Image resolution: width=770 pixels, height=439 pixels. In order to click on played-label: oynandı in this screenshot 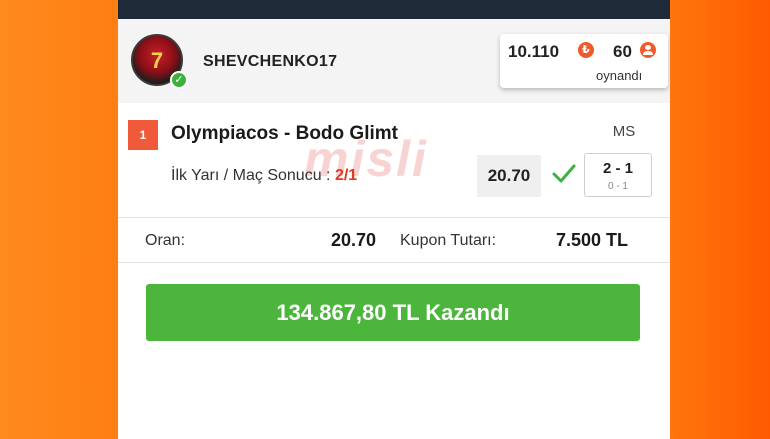, I will do `click(619, 75)`.